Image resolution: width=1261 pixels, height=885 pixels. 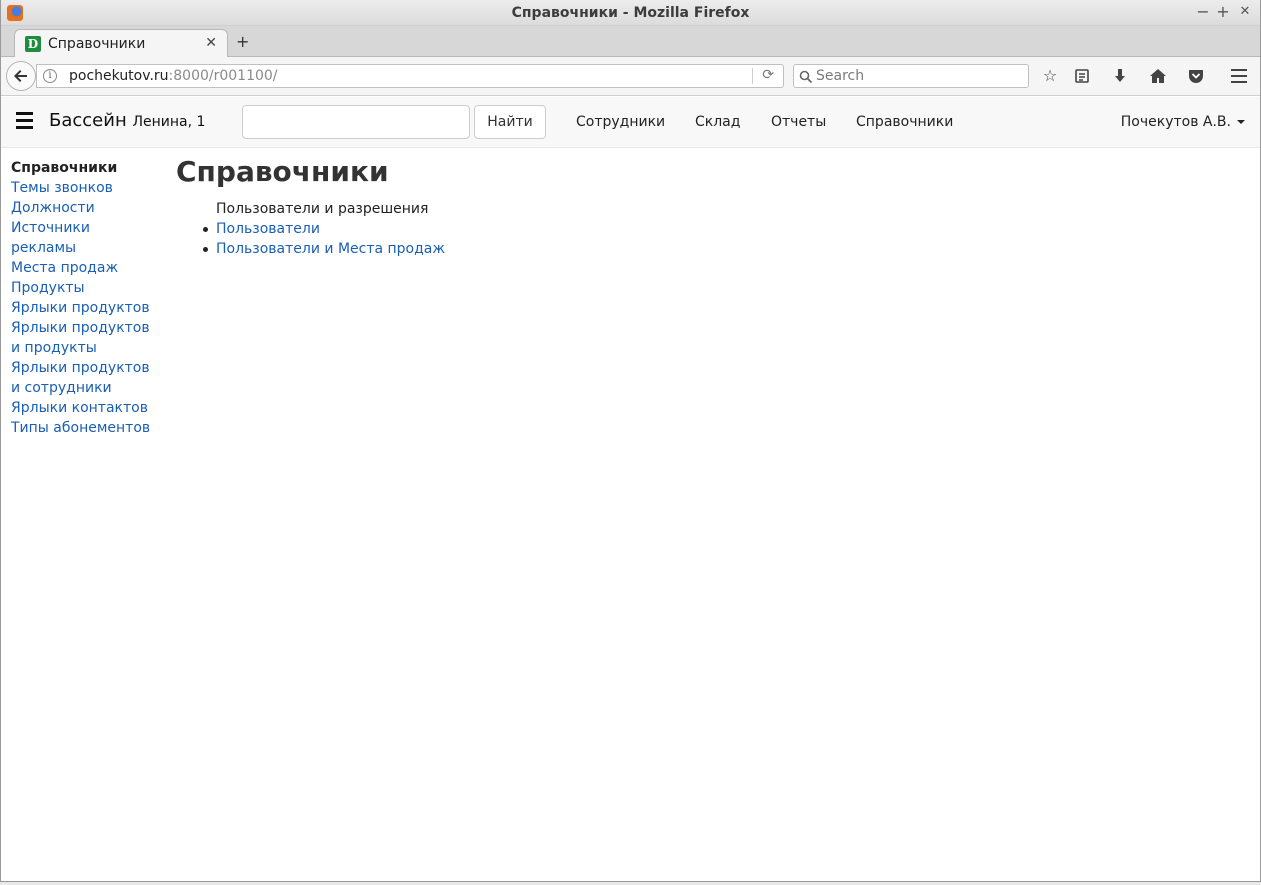 I want to click on url-separator, so click(x=752, y=76).